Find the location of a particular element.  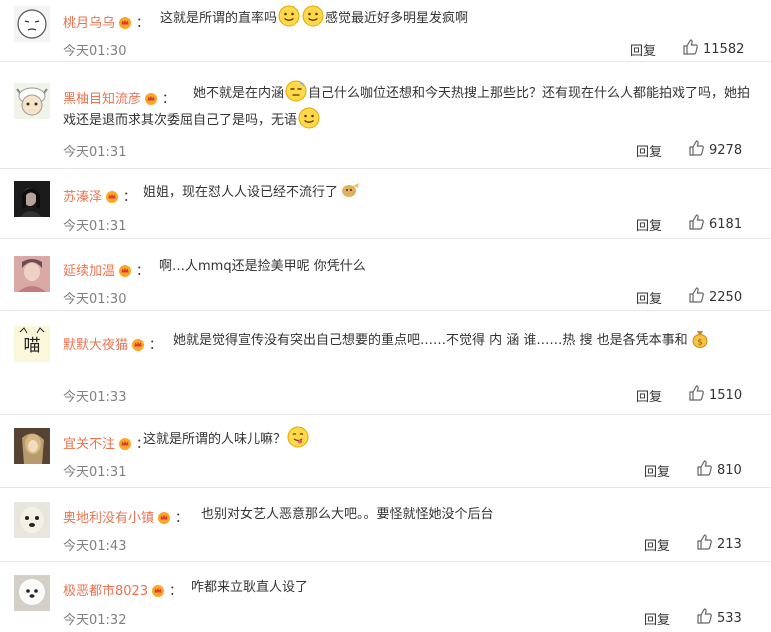

like-button: 810 is located at coordinates (719, 468).